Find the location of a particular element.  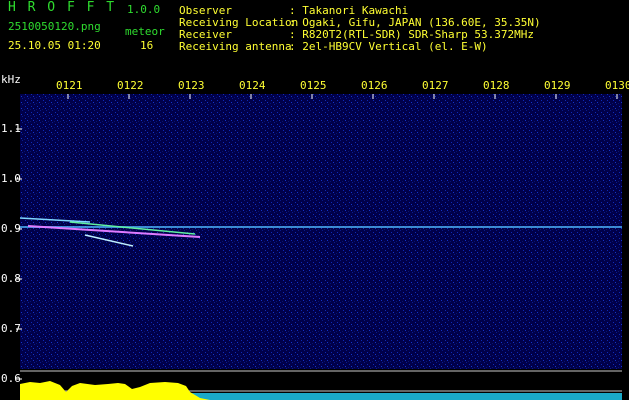

time-label-0129: 0129 is located at coordinates (557, 85).